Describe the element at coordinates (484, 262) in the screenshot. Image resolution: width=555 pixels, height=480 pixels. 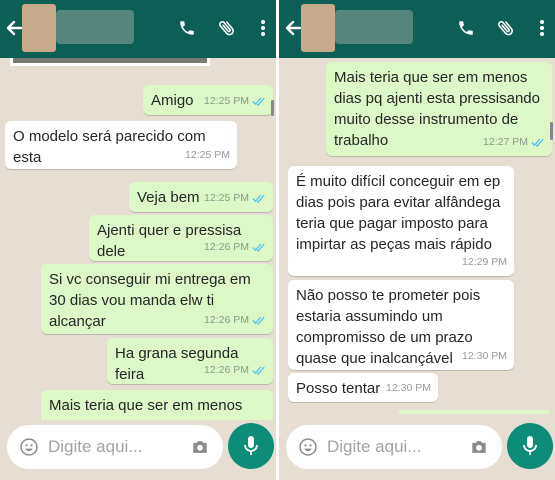
I see `message-time: 12:29 PM` at that location.